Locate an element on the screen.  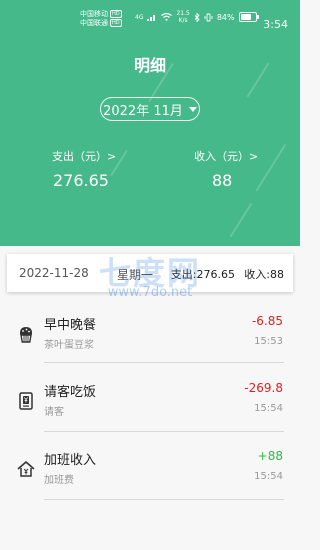
page-title: 明细 is located at coordinates (149, 65).